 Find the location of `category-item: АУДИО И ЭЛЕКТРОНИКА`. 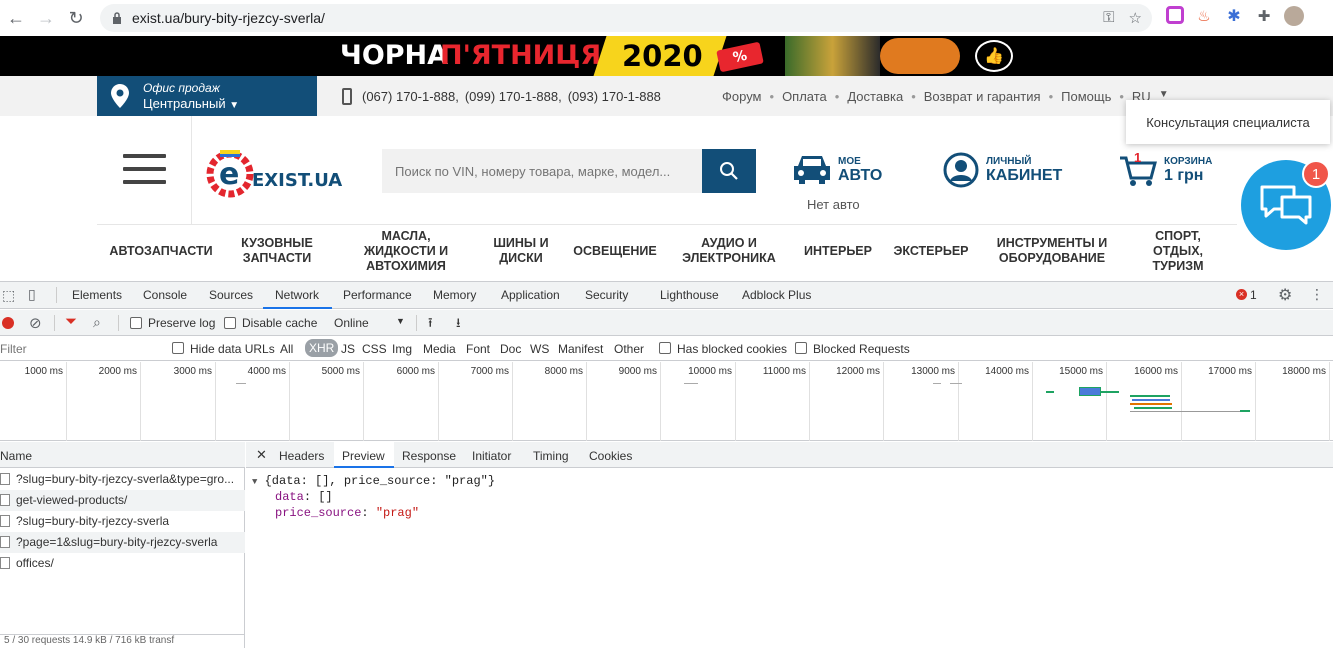

category-item: АУДИО И ЭЛЕКТРОНИКА is located at coordinates (729, 251).